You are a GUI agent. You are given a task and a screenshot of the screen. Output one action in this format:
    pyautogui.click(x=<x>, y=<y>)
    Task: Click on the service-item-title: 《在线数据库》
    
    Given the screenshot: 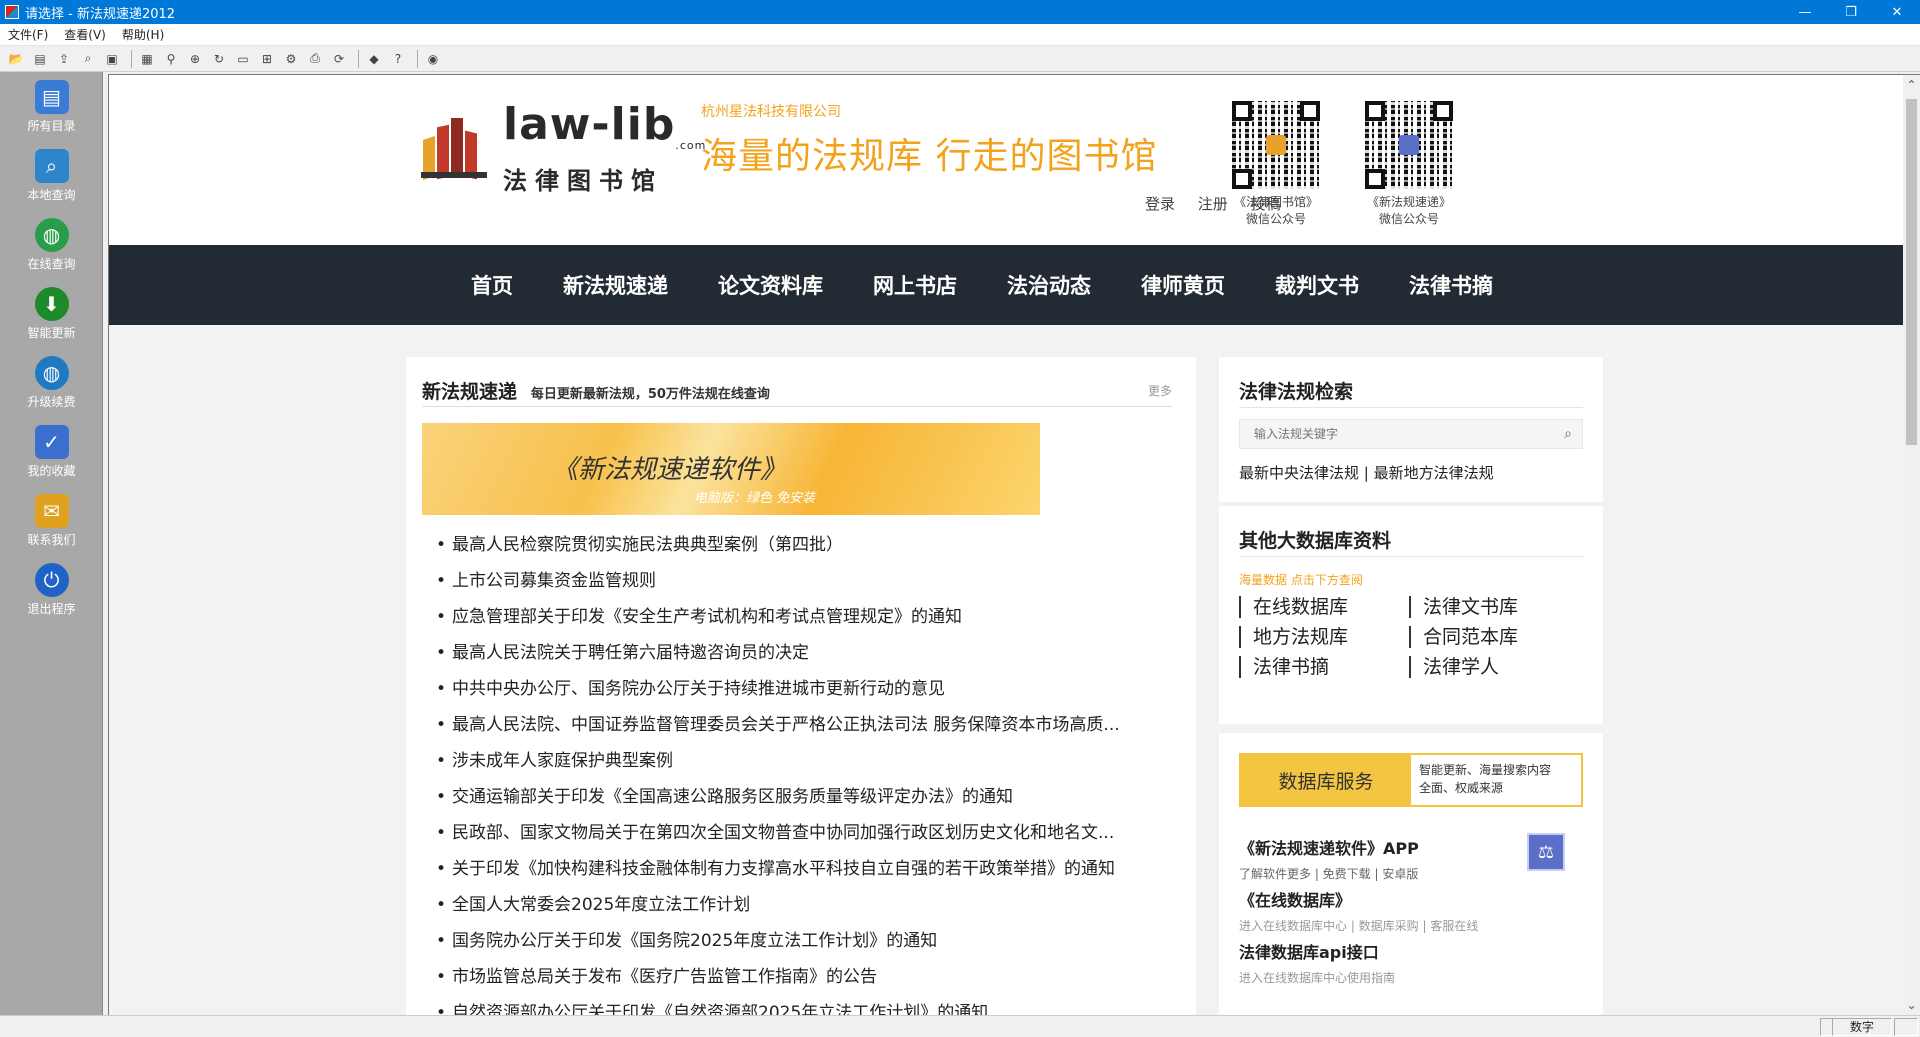 What is the action you would take?
    pyautogui.click(x=1358, y=899)
    